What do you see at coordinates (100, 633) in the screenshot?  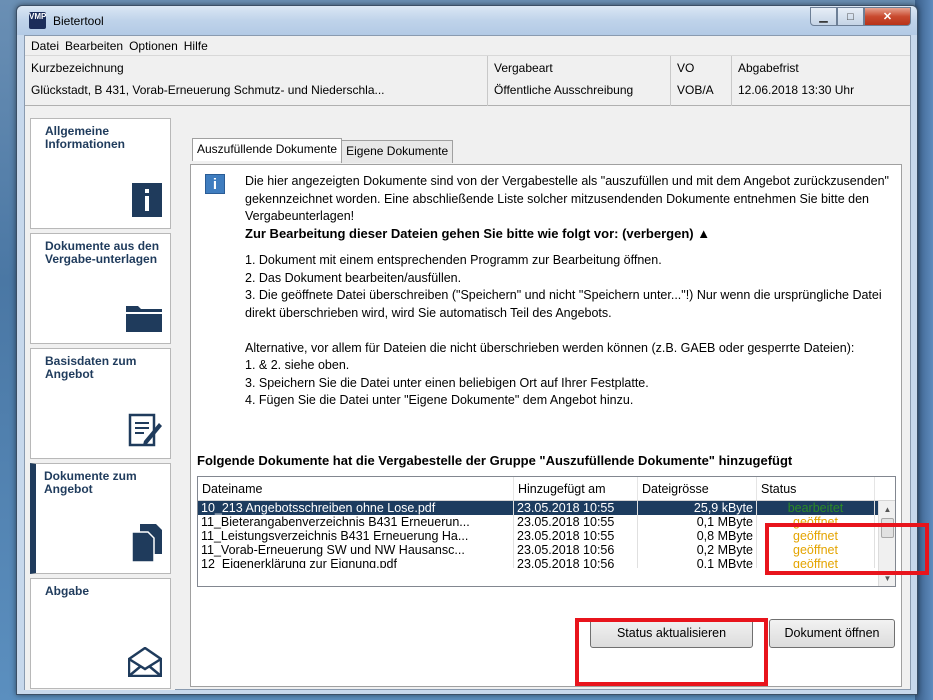 I see `sidebar-item-abgabe: Abgabe` at bounding box center [100, 633].